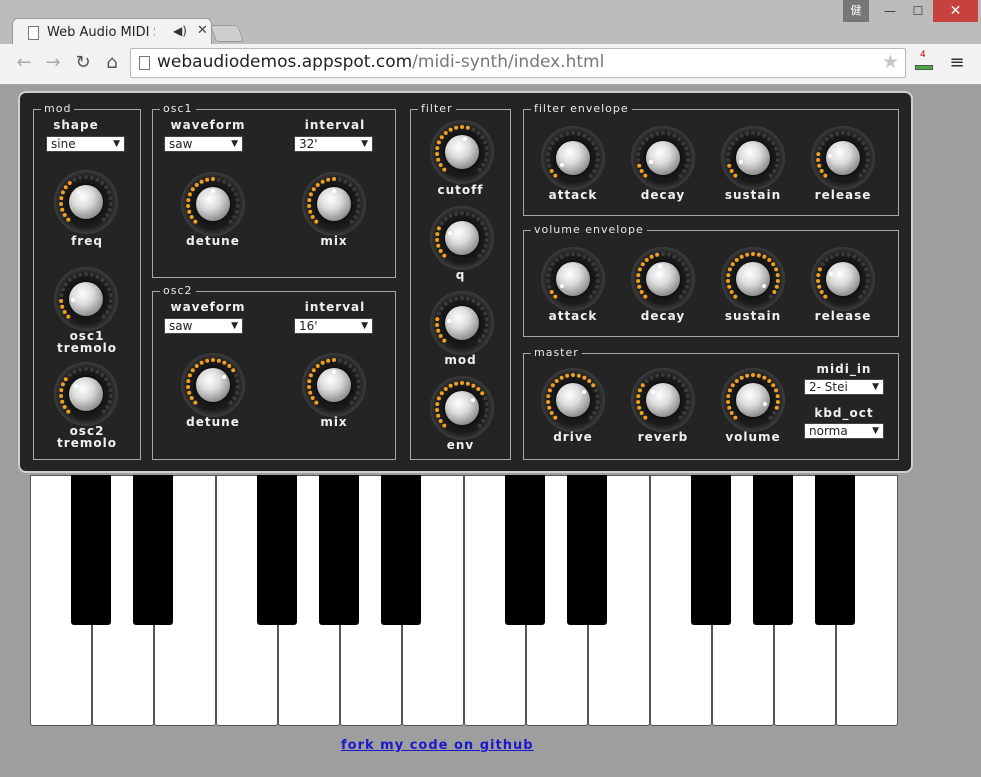 The height and width of the screenshot is (777, 981). I want to click on close-tab-icon: ✕, so click(202, 30).